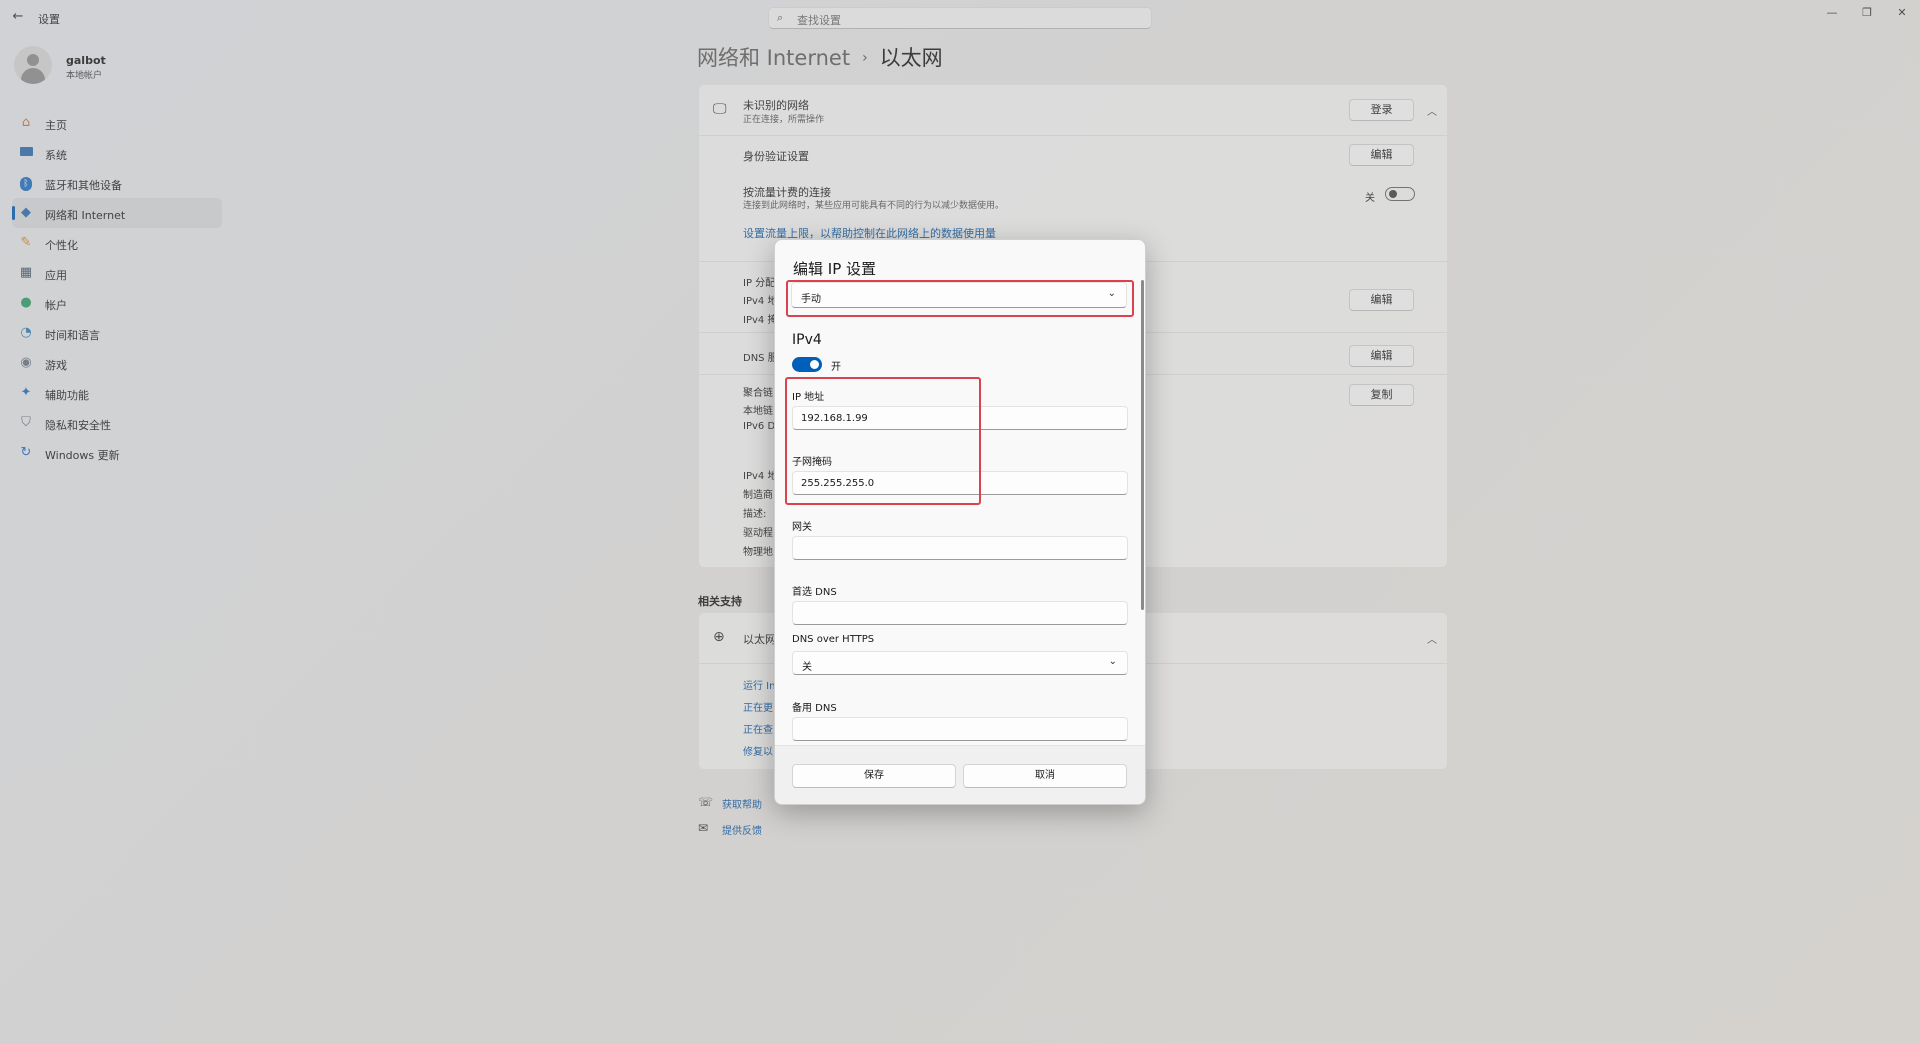 This screenshot has width=1920, height=1044. Describe the element at coordinates (960, 729) in the screenshot. I see `alternate-dns-field` at that location.